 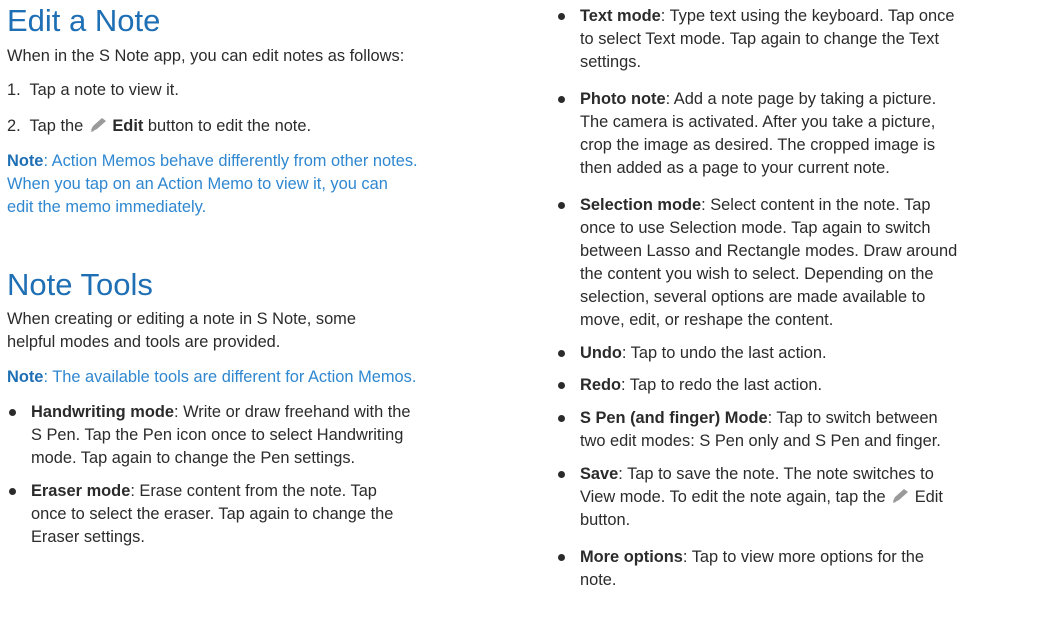 I want to click on note-tools-heading: Note Tools, so click(x=80, y=284).